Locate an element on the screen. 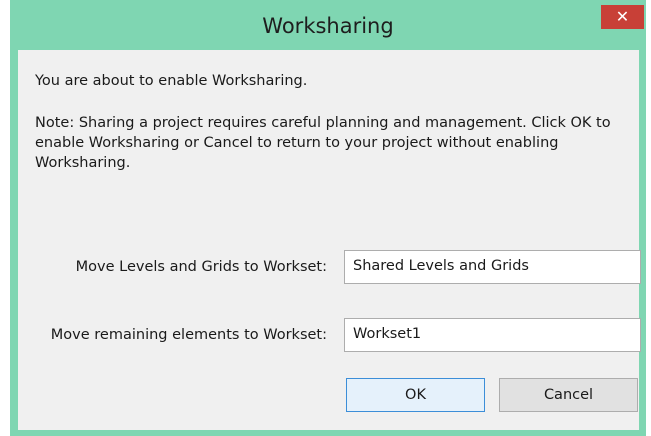 Image resolution: width=651 pixels, height=436 pixels. intro-text: You are about to enable Worksharing. is located at coordinates (171, 81).